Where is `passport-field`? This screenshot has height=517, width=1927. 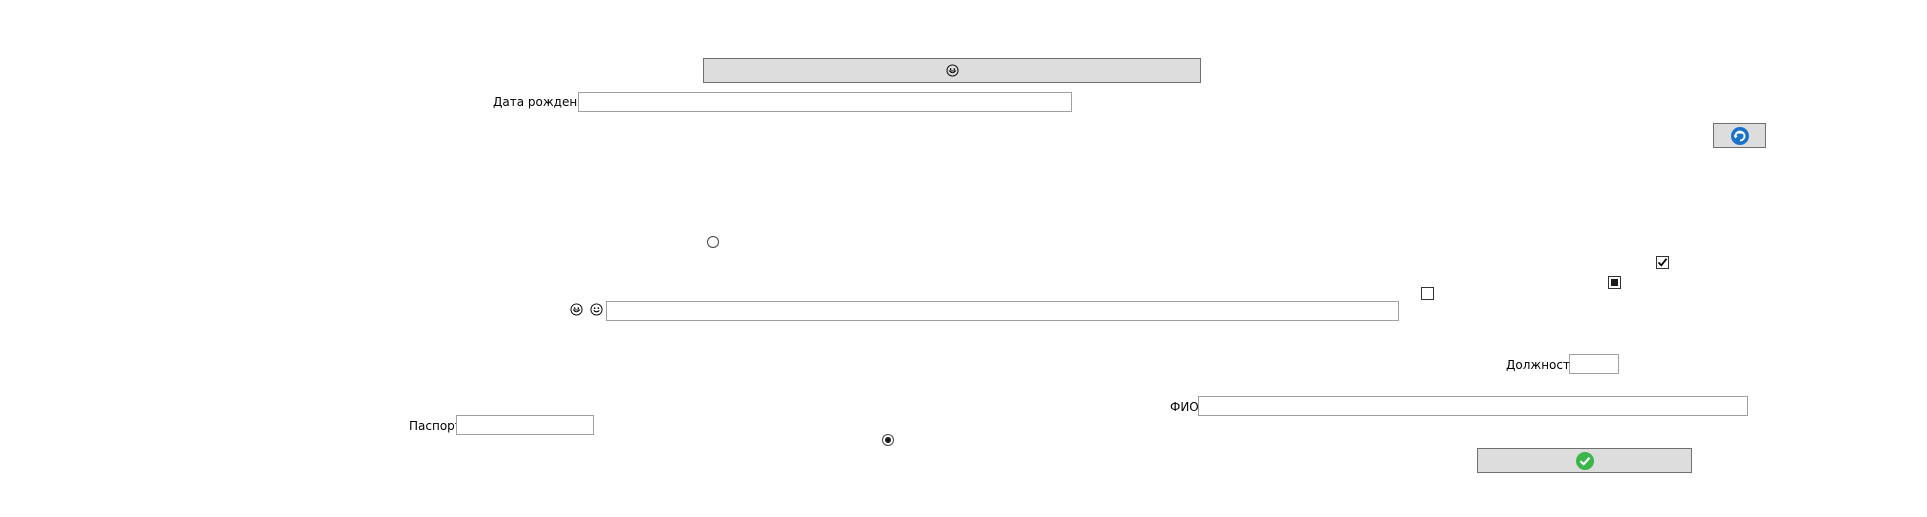 passport-field is located at coordinates (525, 425).